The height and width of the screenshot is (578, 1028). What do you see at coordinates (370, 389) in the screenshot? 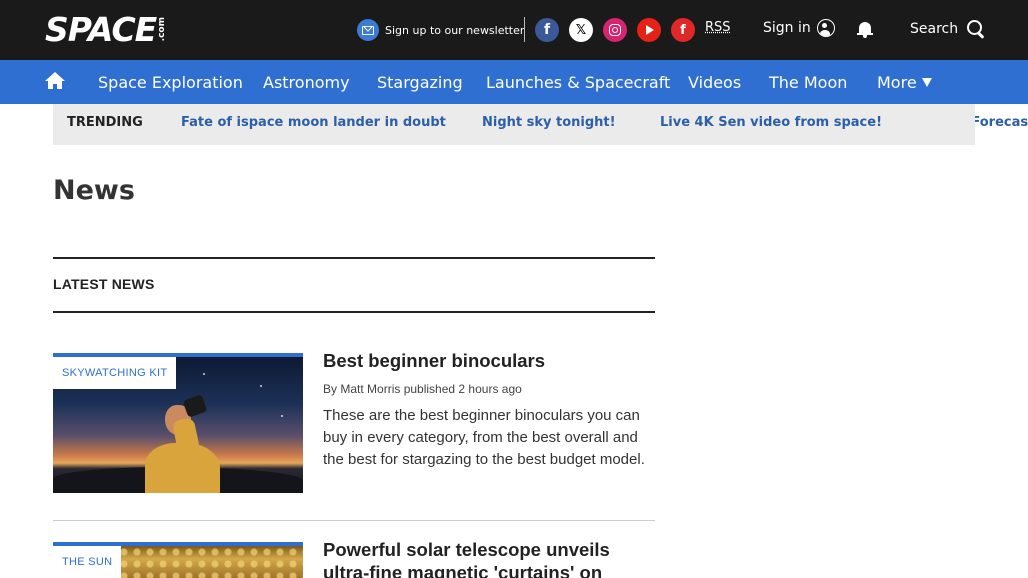
I see `author-link: Matt Morris` at bounding box center [370, 389].